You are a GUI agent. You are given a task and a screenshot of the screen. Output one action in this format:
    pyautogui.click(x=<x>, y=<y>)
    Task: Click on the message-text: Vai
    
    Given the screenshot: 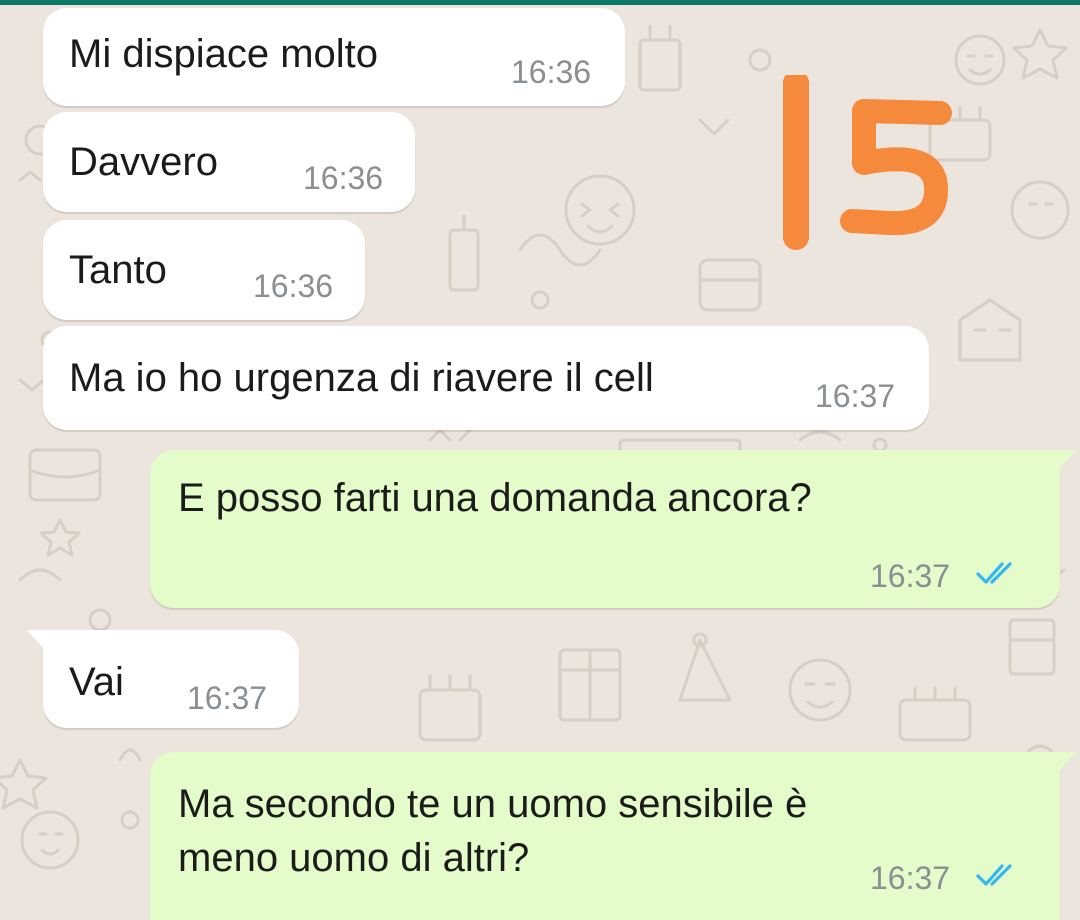 What is the action you would take?
    pyautogui.click(x=96, y=682)
    